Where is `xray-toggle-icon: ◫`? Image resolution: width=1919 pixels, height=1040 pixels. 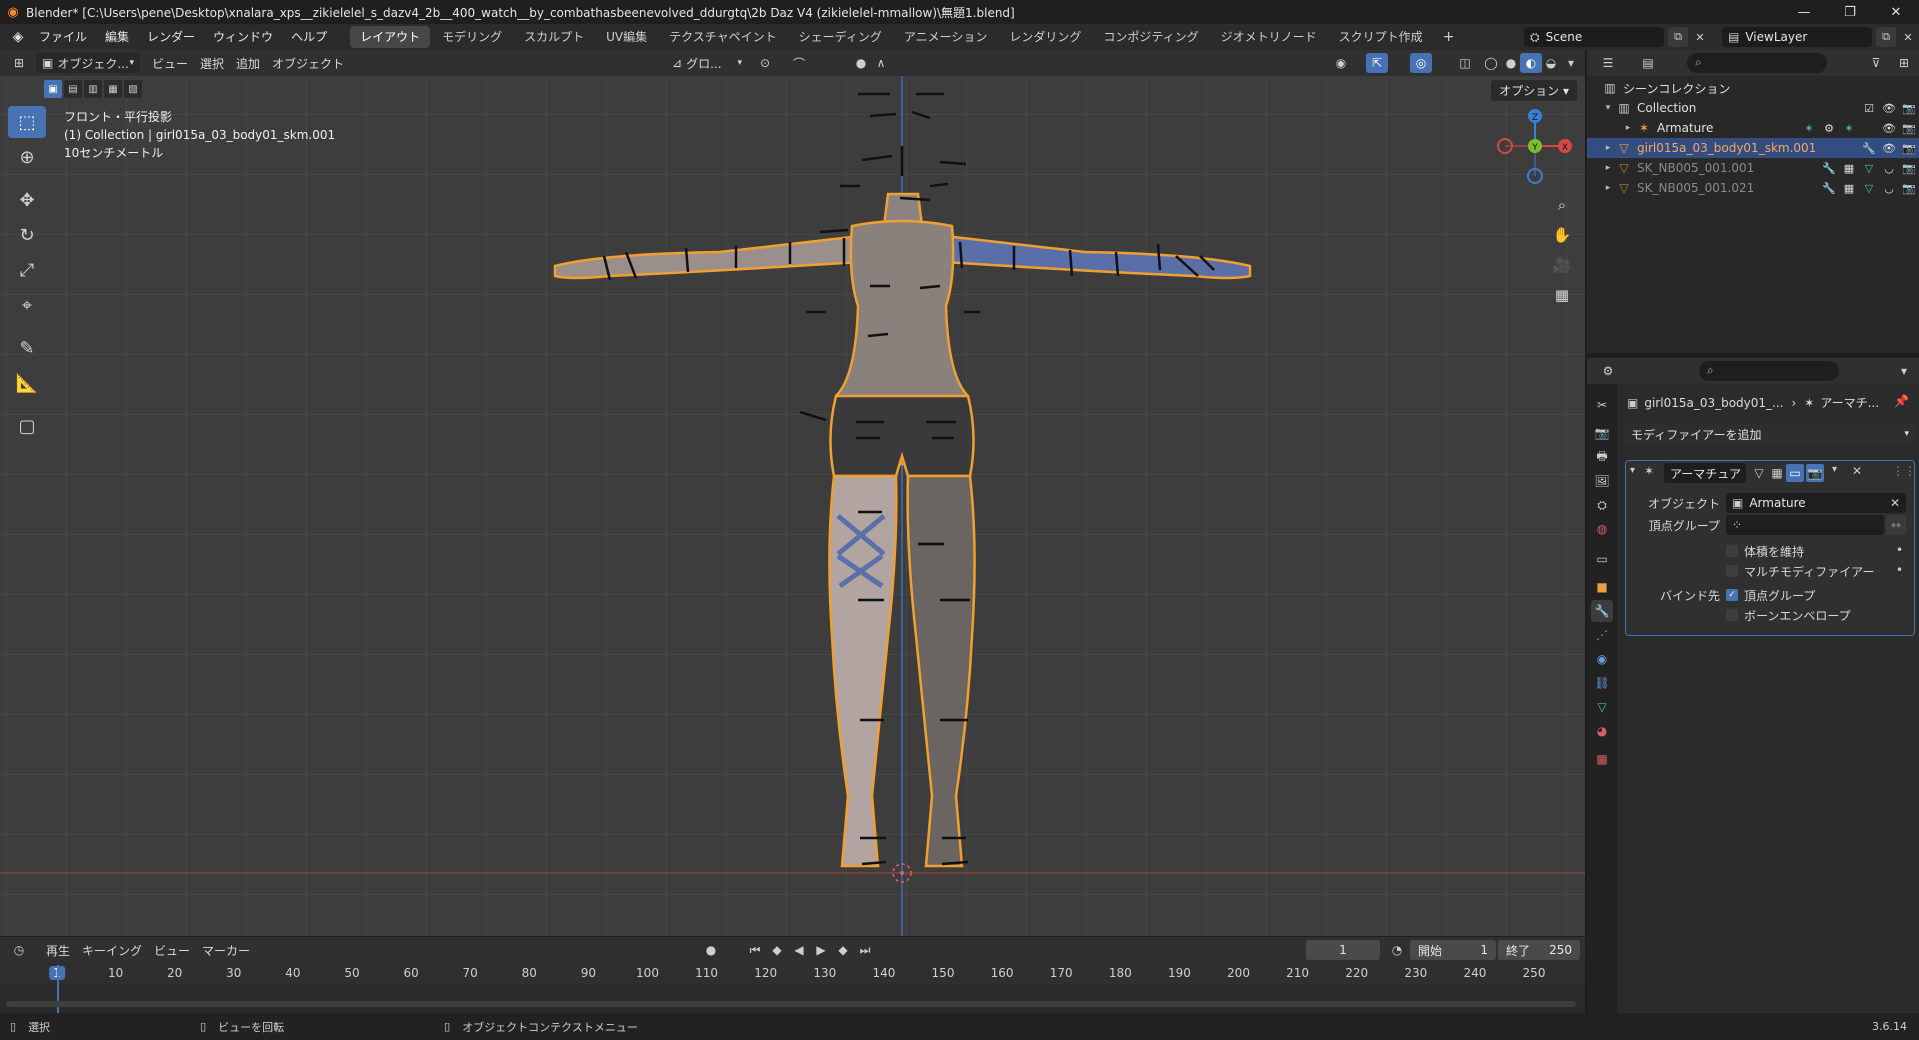 xray-toggle-icon: ◫ is located at coordinates (1465, 63).